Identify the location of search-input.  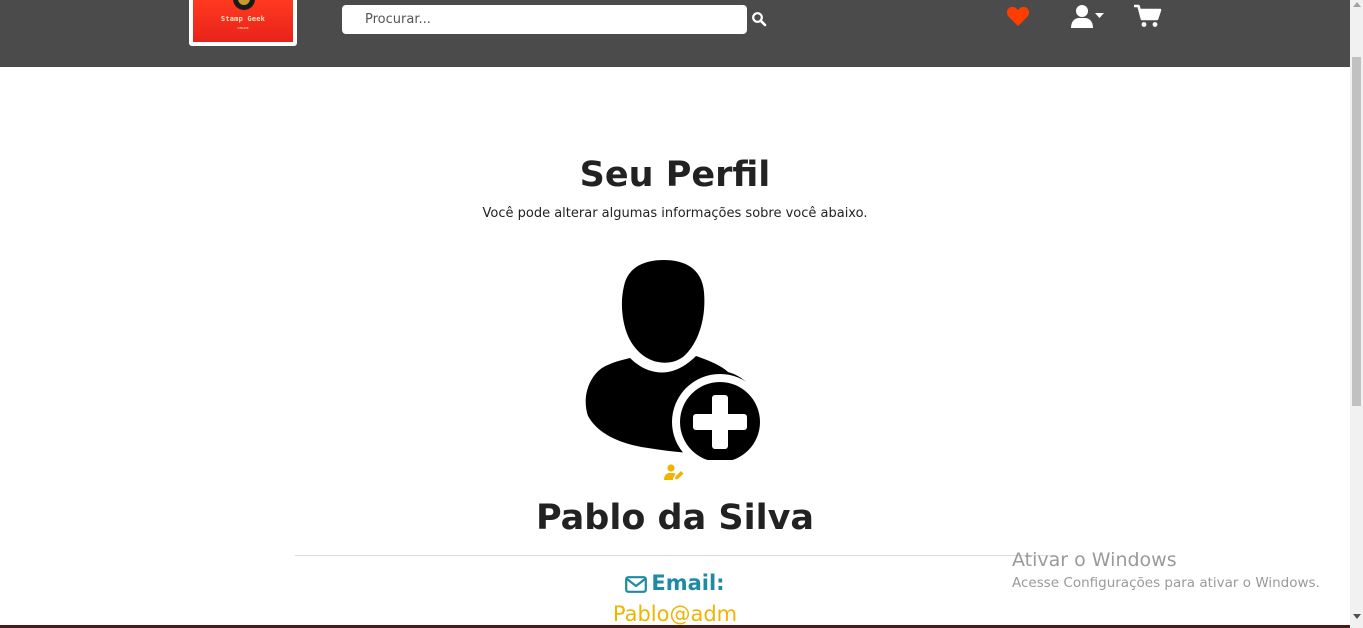
(544, 19).